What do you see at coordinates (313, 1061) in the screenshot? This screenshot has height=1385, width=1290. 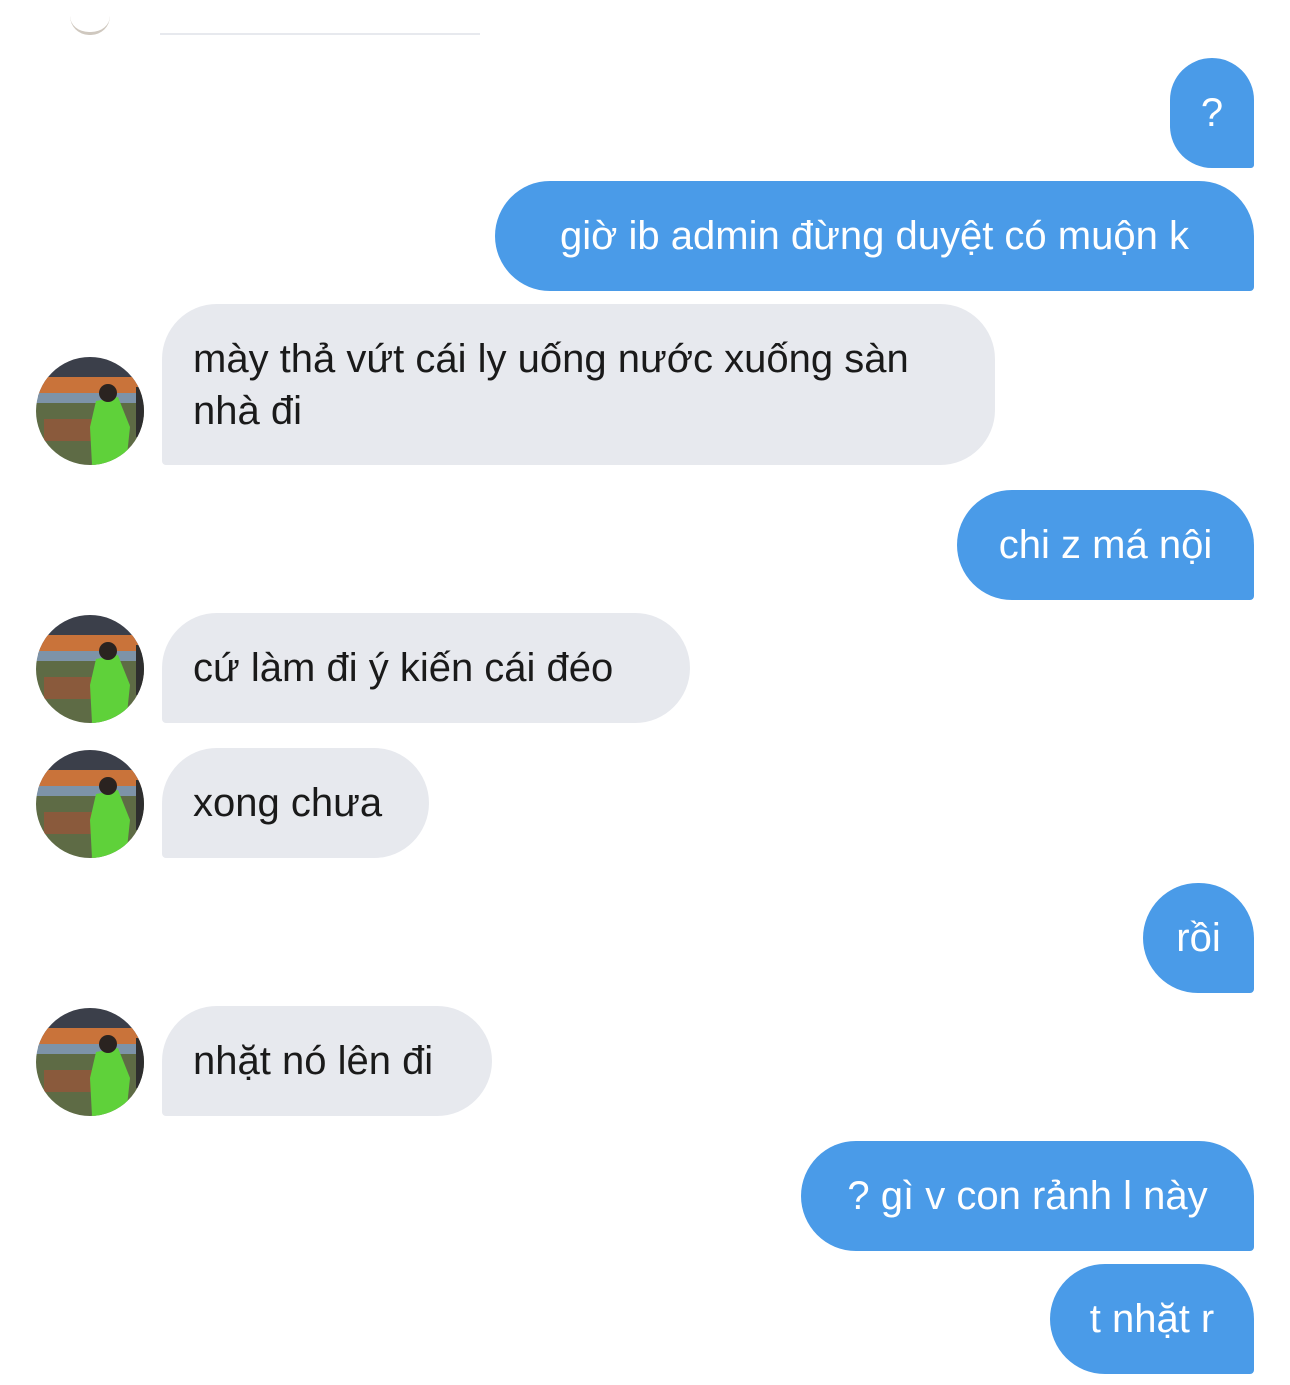 I see `message-text: nhặt nó lên đi` at bounding box center [313, 1061].